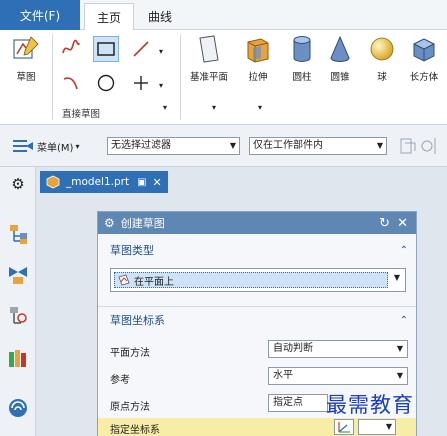 This screenshot has height=436, width=447. Describe the element at coordinates (18, 186) in the screenshot. I see `settings-gear-icon: ⚙` at that location.